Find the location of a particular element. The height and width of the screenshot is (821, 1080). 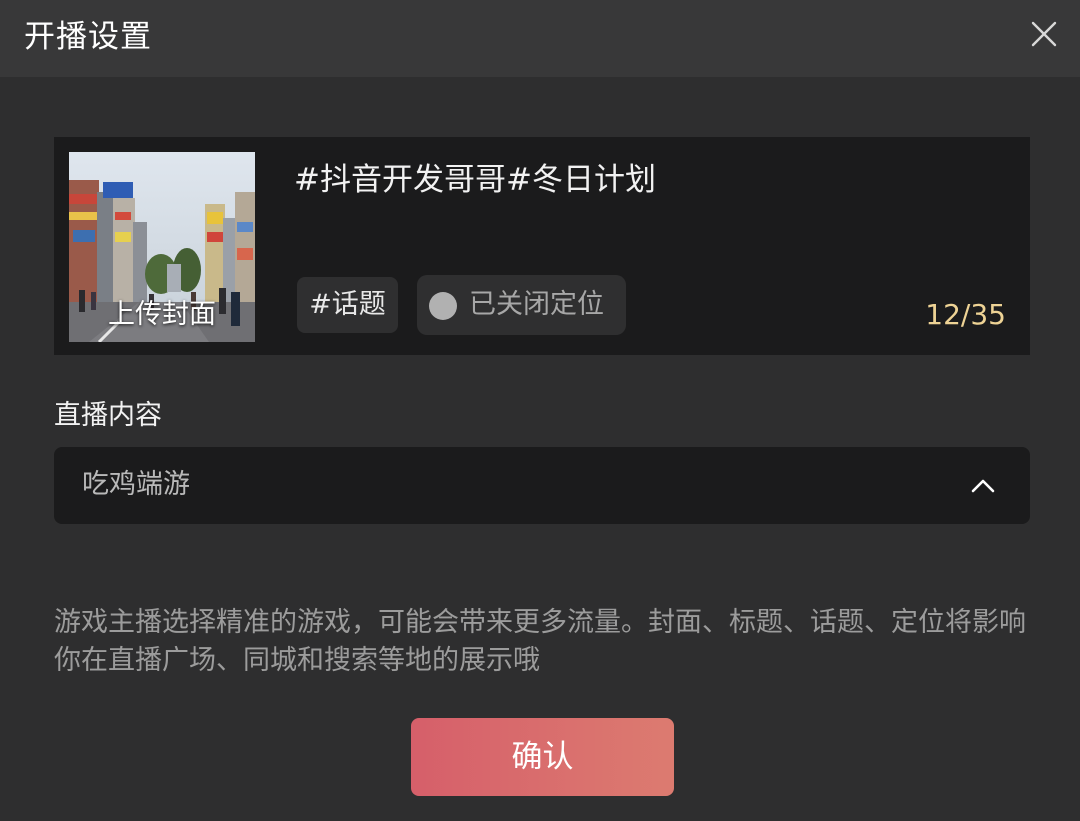

topic-button: #话题 is located at coordinates (347, 305).